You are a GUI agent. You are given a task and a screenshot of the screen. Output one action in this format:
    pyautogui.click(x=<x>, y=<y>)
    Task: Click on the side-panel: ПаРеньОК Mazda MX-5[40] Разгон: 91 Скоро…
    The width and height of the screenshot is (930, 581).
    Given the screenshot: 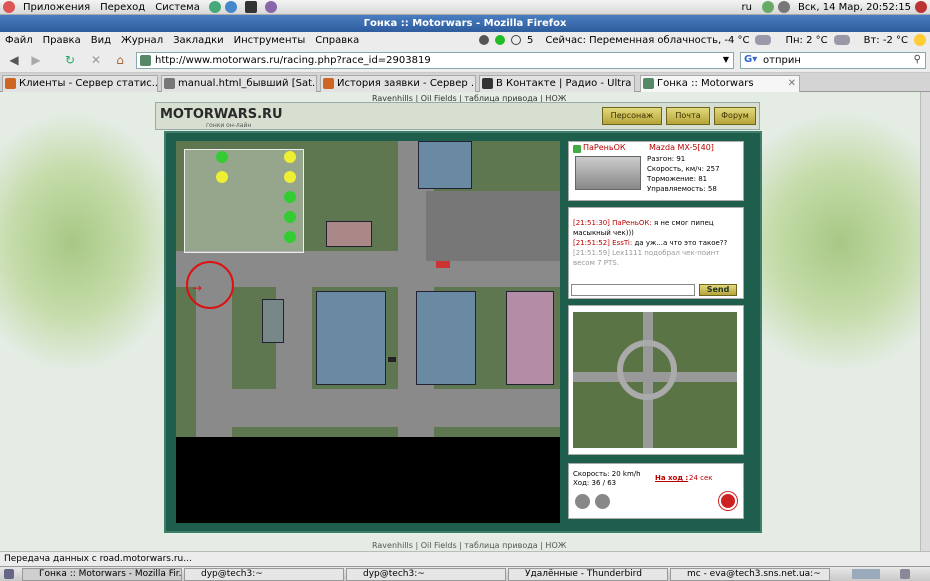 What is the action you would take?
    pyautogui.click(x=656, y=332)
    